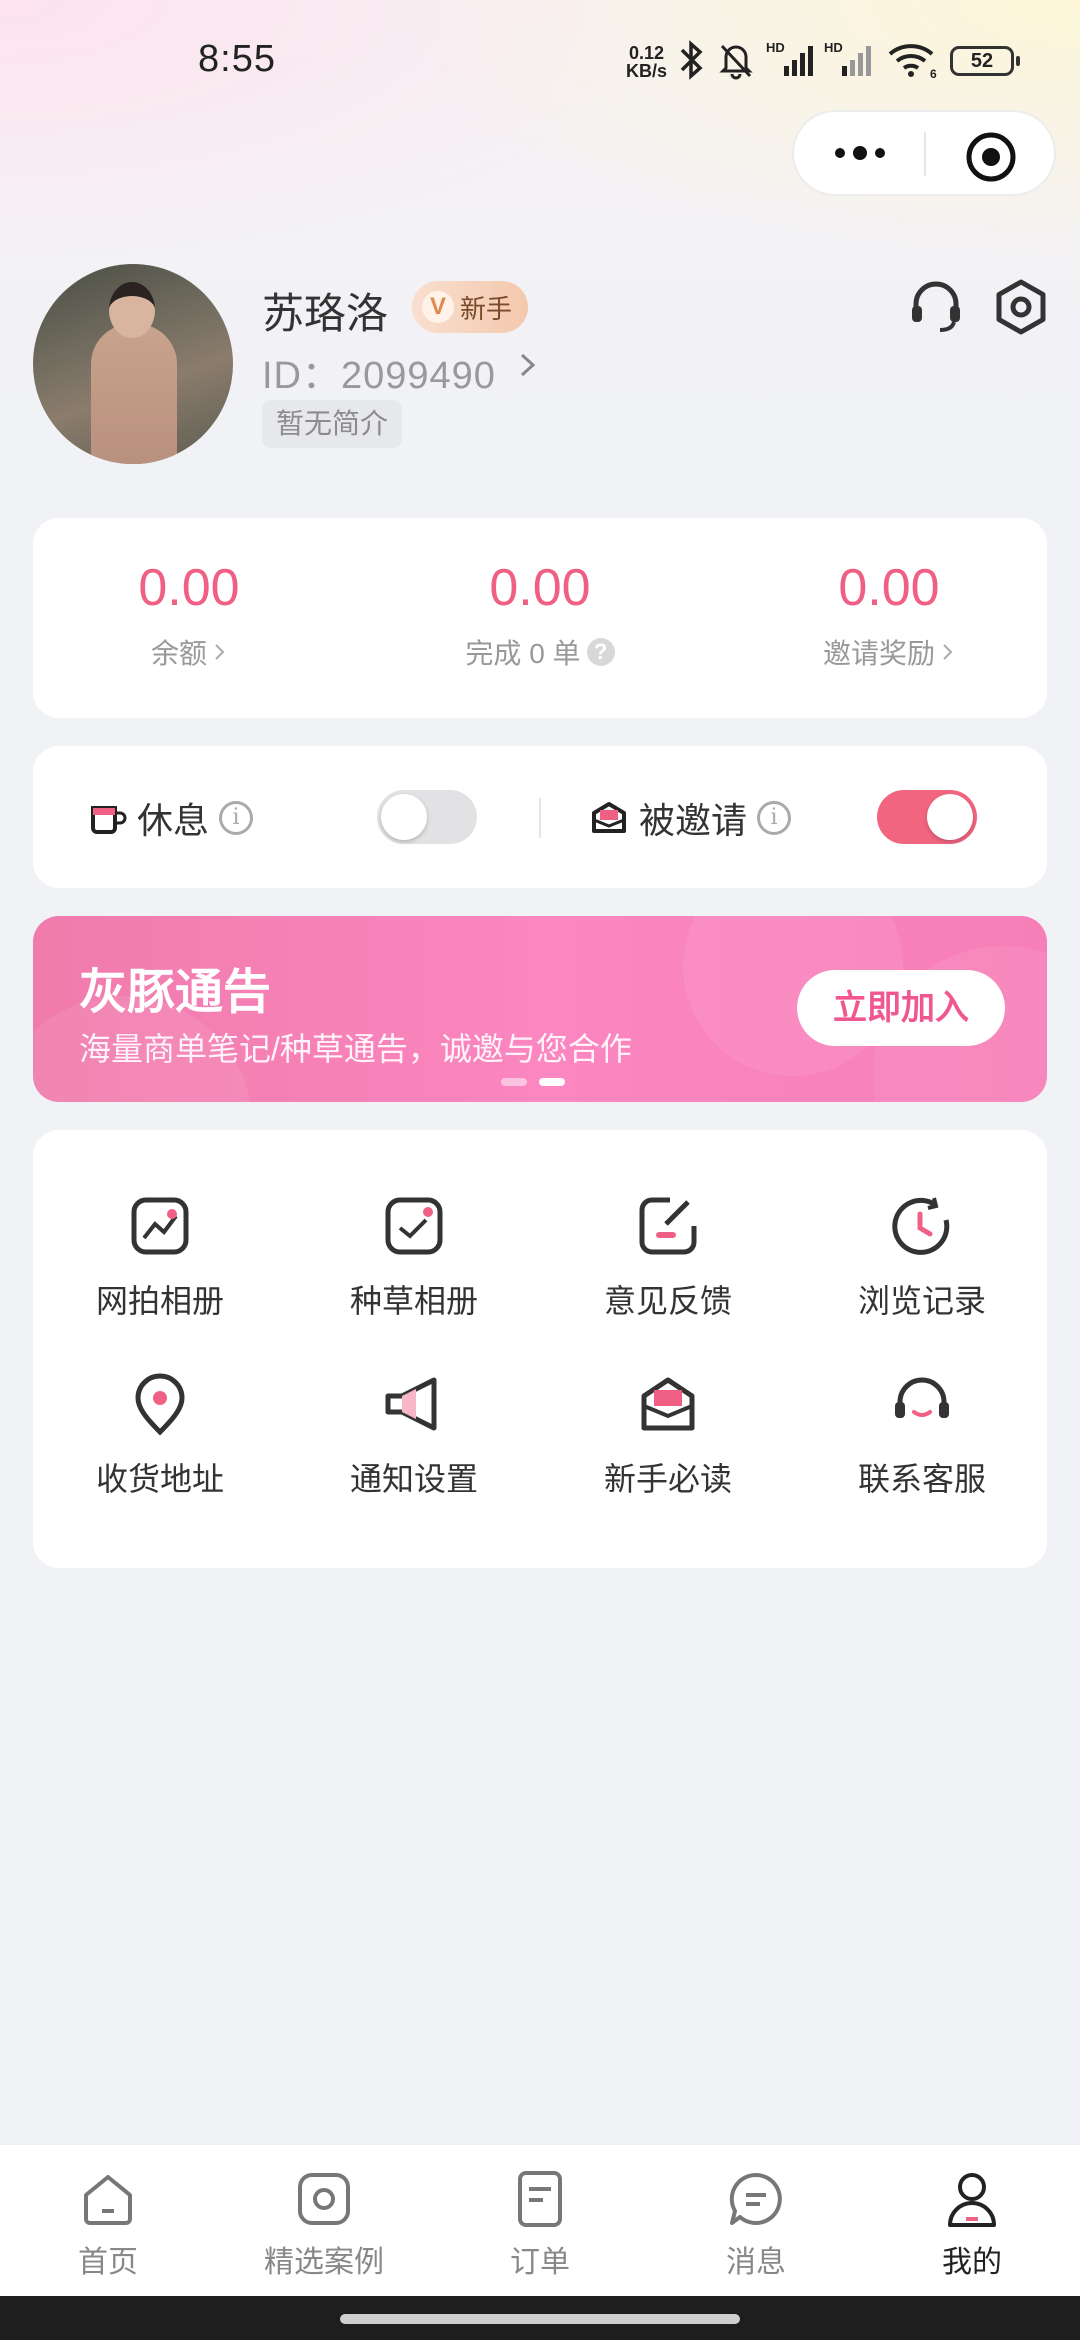  Describe the element at coordinates (927, 817) in the screenshot. I see `invited-switch` at that location.